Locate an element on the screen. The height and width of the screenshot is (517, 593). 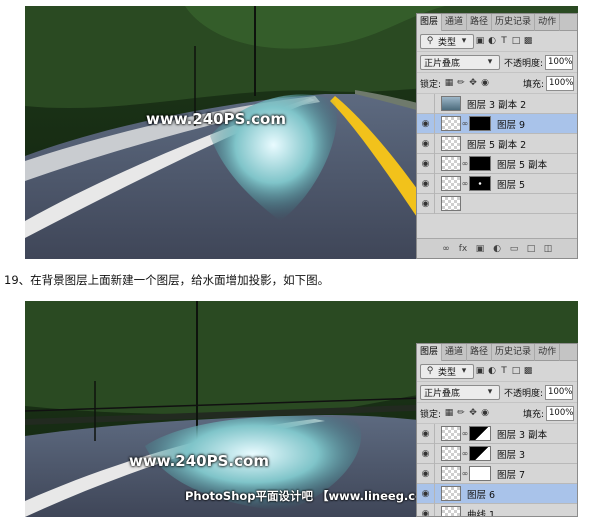
layer-row: ◉ ∞ 图层 7 is located at coordinates (497, 473).